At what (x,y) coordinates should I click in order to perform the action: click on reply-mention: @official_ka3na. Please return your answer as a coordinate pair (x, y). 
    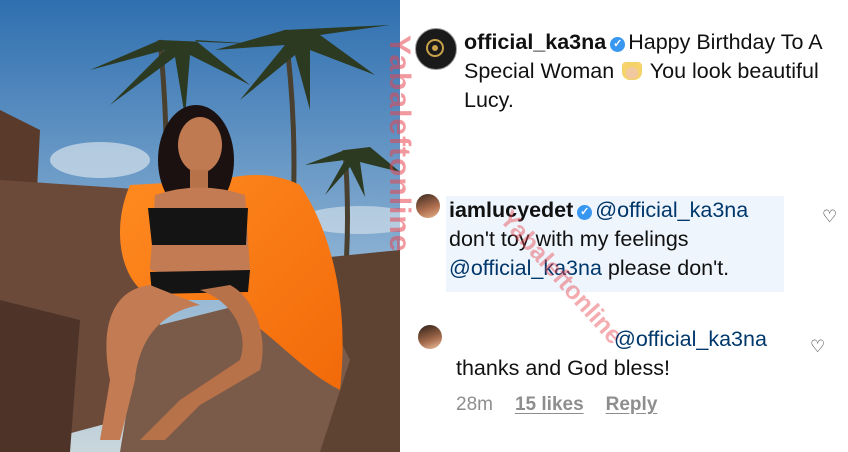
    Looking at the image, I should click on (690, 339).